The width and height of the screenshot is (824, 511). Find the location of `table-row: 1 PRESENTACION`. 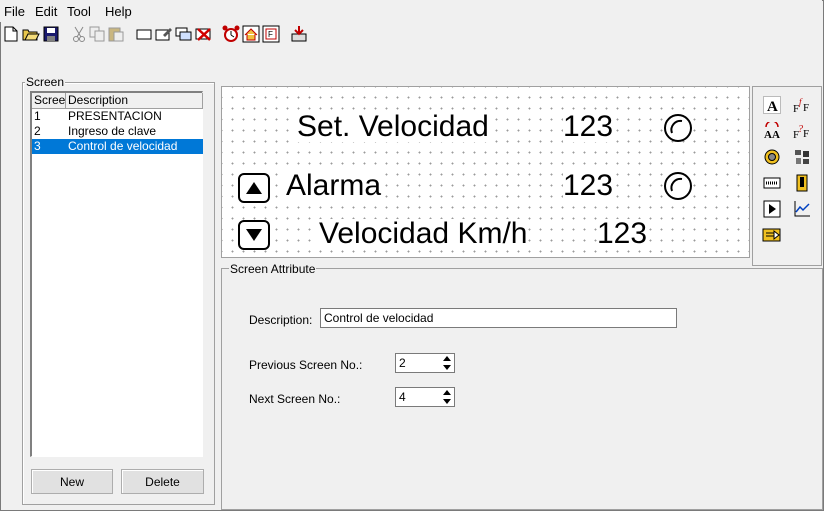

table-row: 1 PRESENTACION is located at coordinates (117, 116).